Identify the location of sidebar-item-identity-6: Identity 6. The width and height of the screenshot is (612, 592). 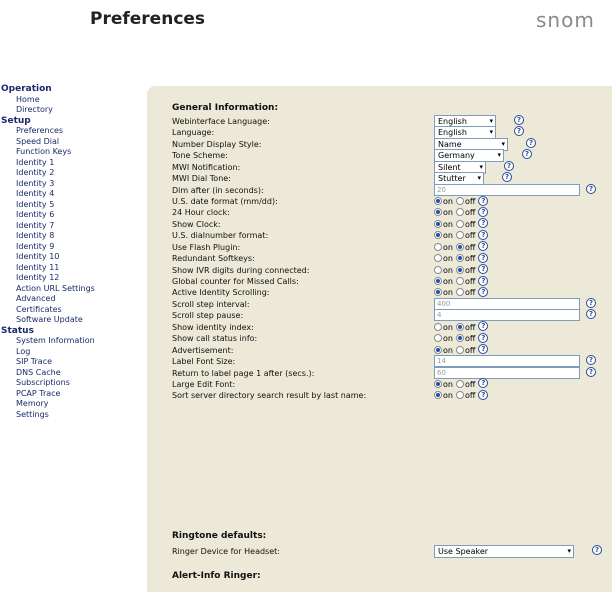
(73, 215).